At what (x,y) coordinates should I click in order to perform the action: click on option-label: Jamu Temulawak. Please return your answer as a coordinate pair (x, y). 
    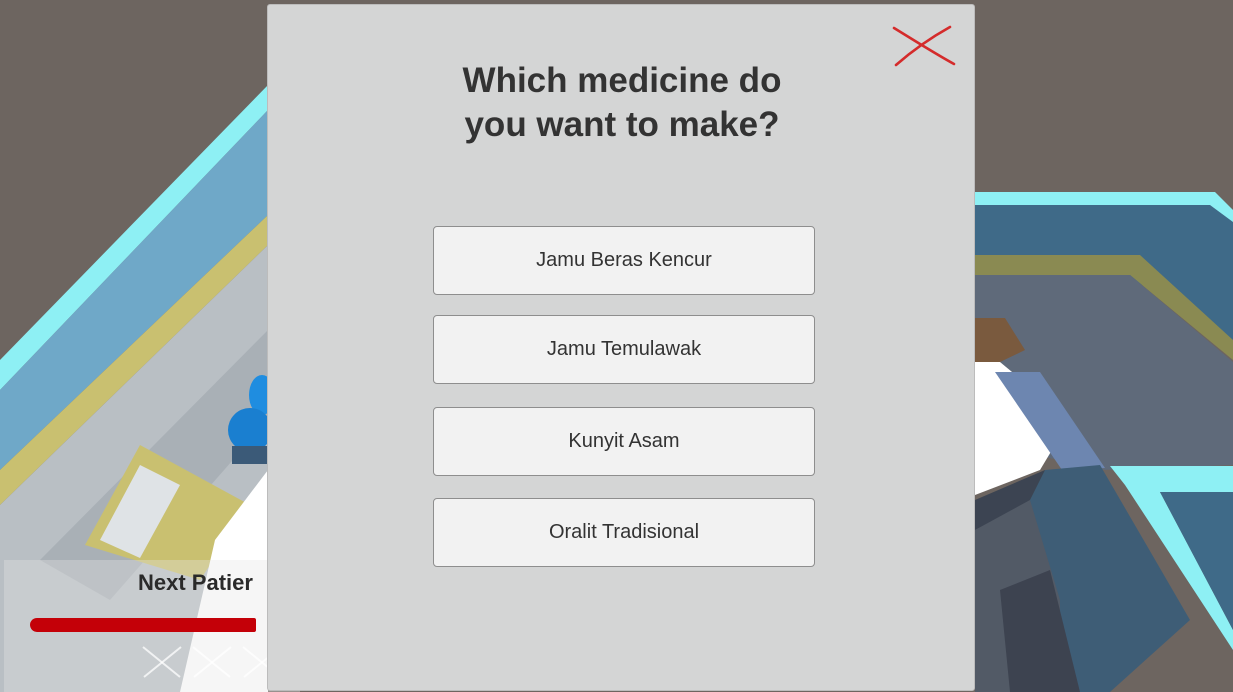
    Looking at the image, I should click on (624, 349).